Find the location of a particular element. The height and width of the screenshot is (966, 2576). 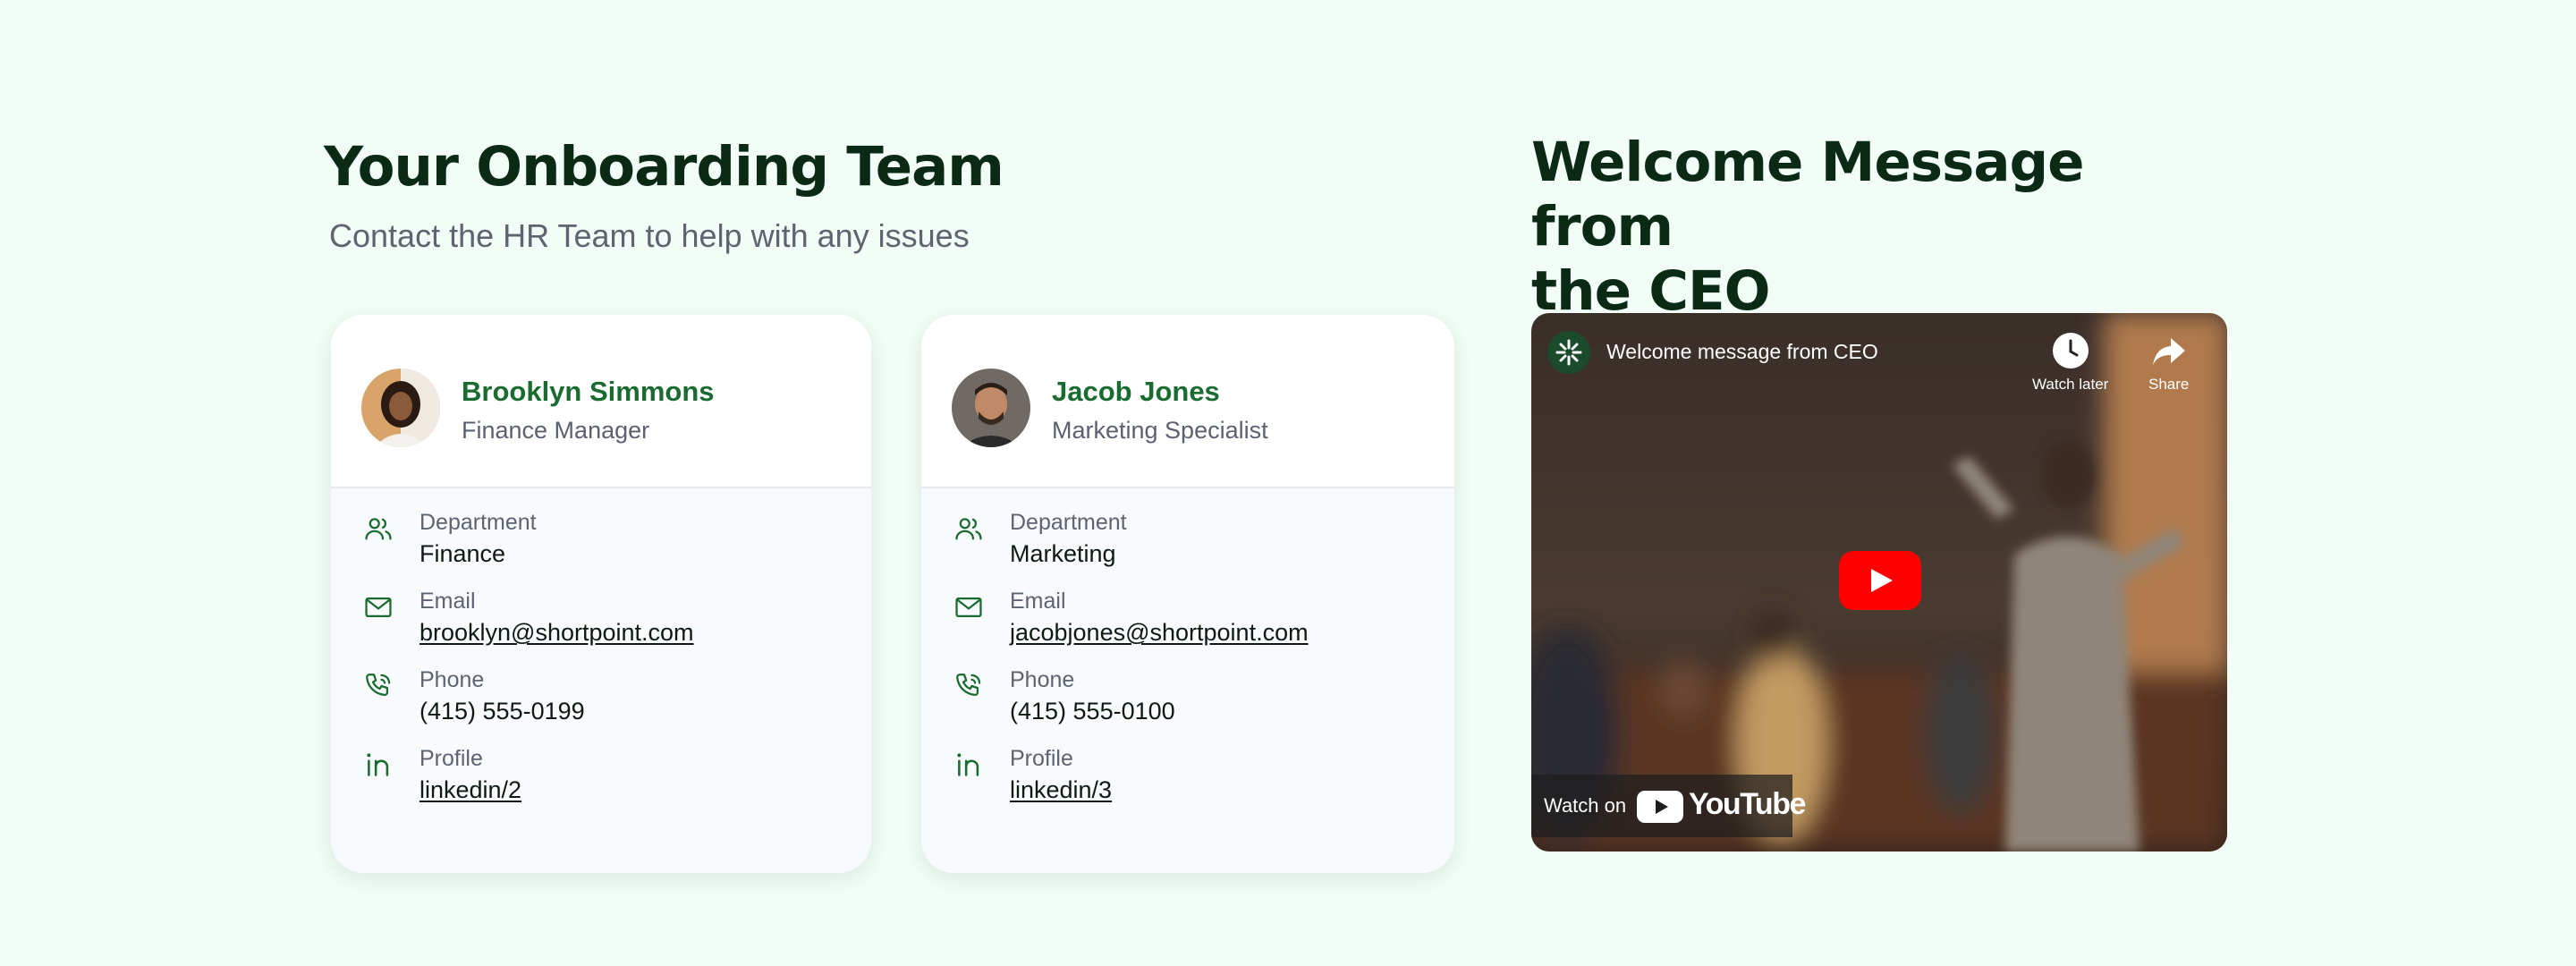

channel-logo-icon is located at coordinates (1568, 352).